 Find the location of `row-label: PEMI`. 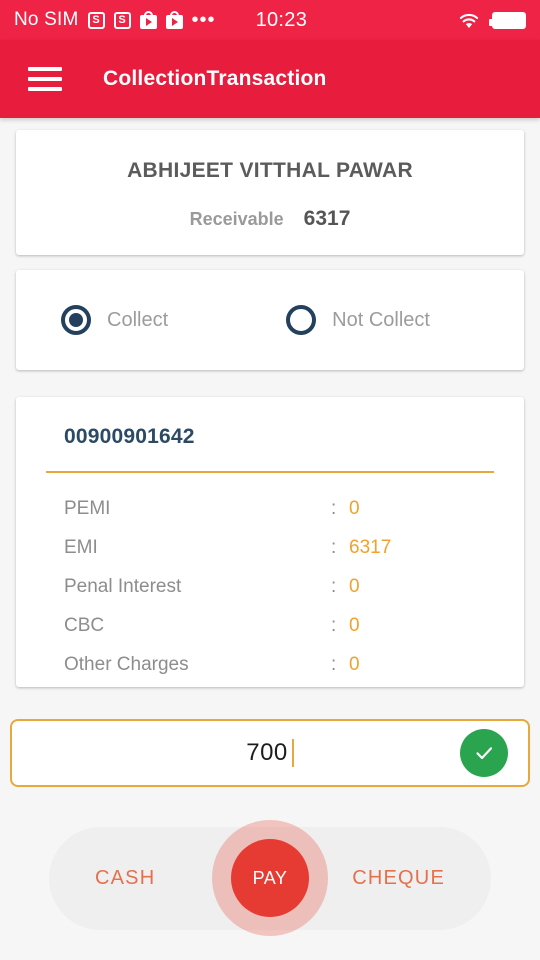

row-label: PEMI is located at coordinates (87, 508).